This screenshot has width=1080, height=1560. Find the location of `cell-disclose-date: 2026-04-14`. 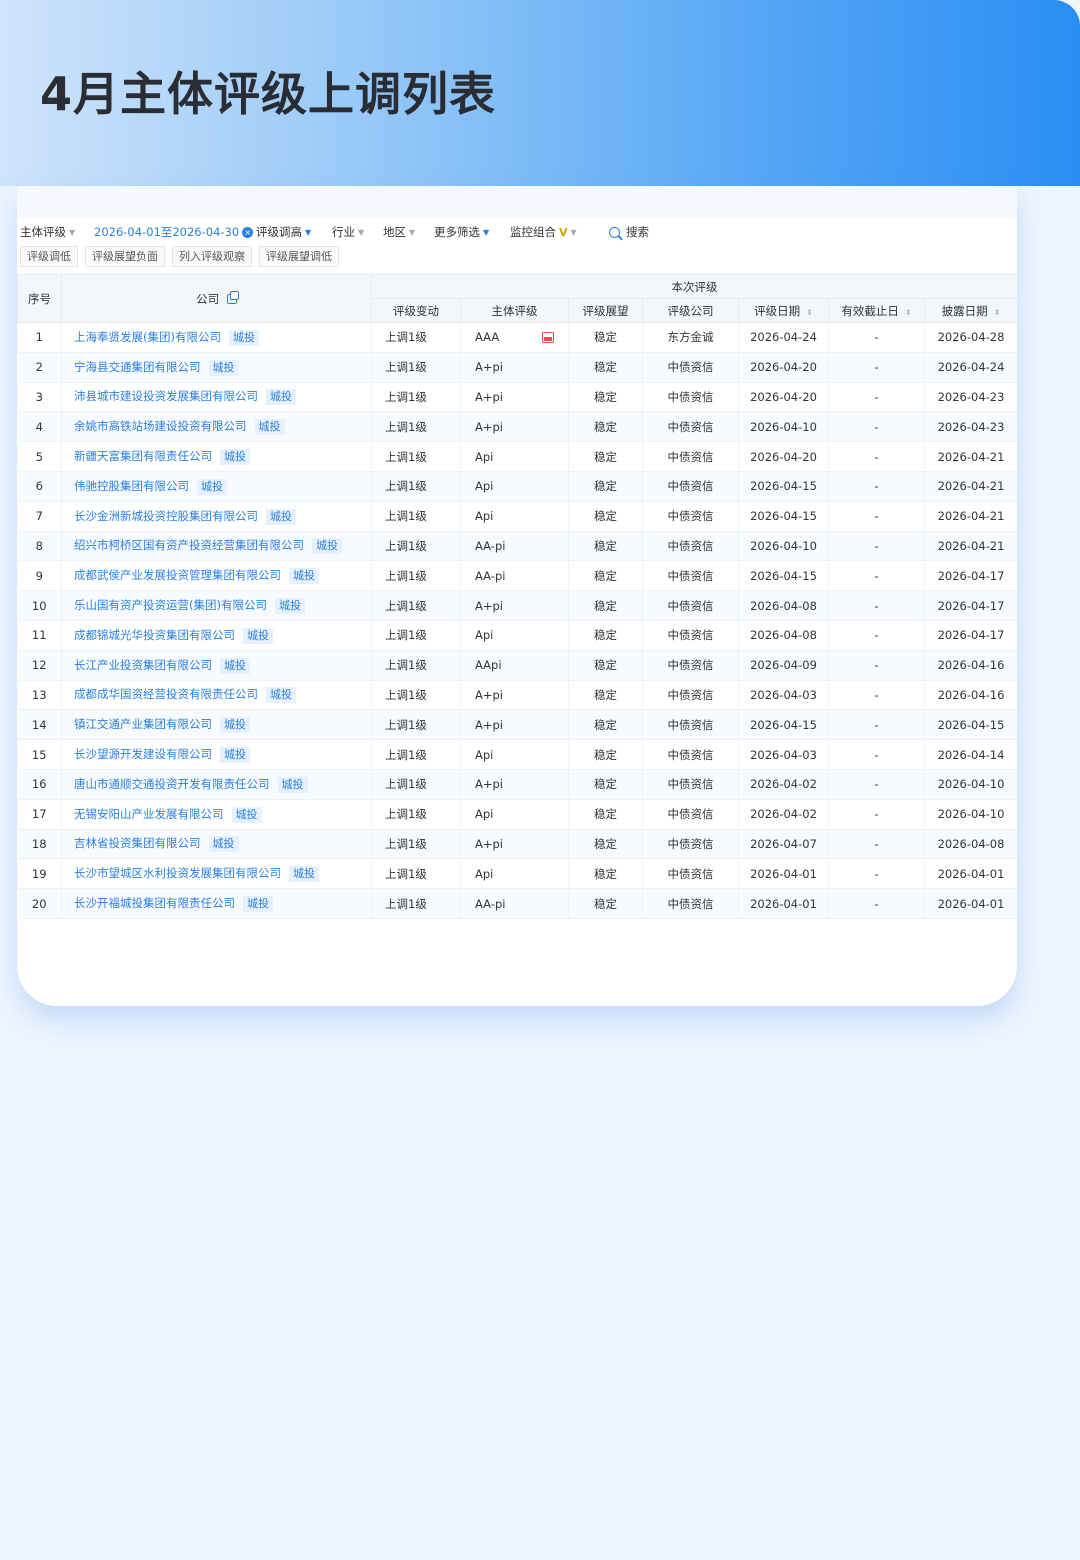

cell-disclose-date: 2026-04-14 is located at coordinates (970, 754).